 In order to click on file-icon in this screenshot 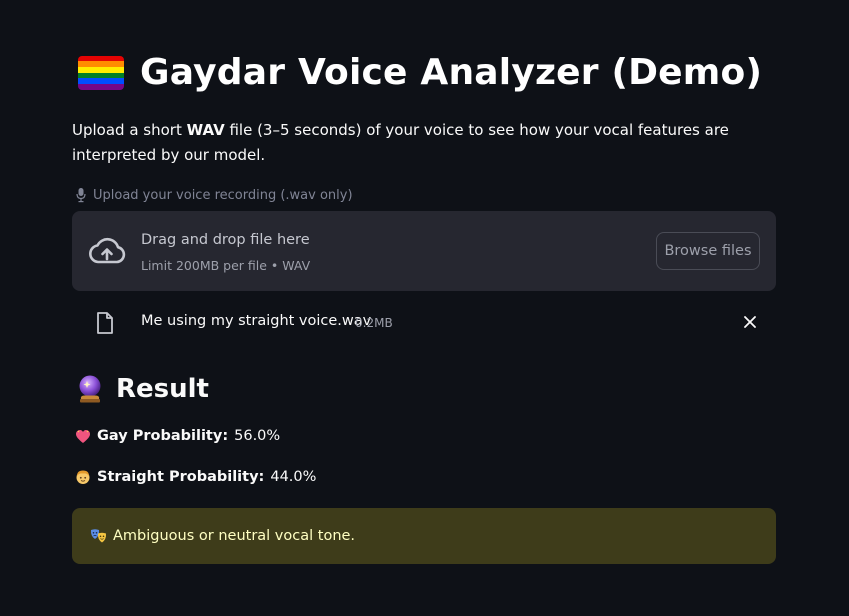, I will do `click(105, 323)`.